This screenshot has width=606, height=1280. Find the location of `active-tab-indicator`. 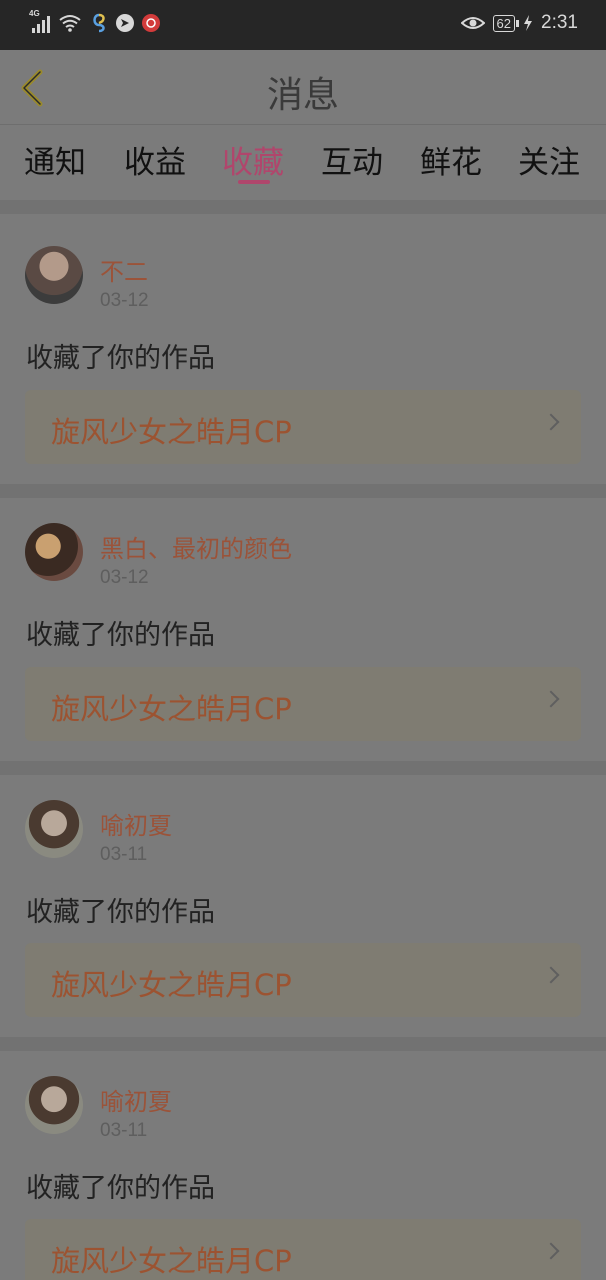

active-tab-indicator is located at coordinates (254, 182).